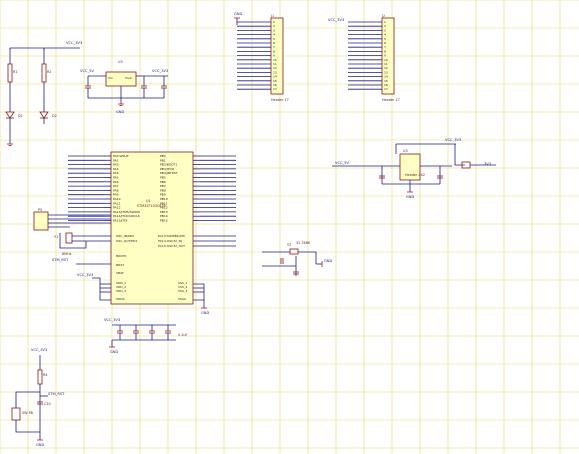 The image size is (579, 454). Describe the element at coordinates (182, 299) in the screenshot. I see `vssa-pin: VSSA` at that location.